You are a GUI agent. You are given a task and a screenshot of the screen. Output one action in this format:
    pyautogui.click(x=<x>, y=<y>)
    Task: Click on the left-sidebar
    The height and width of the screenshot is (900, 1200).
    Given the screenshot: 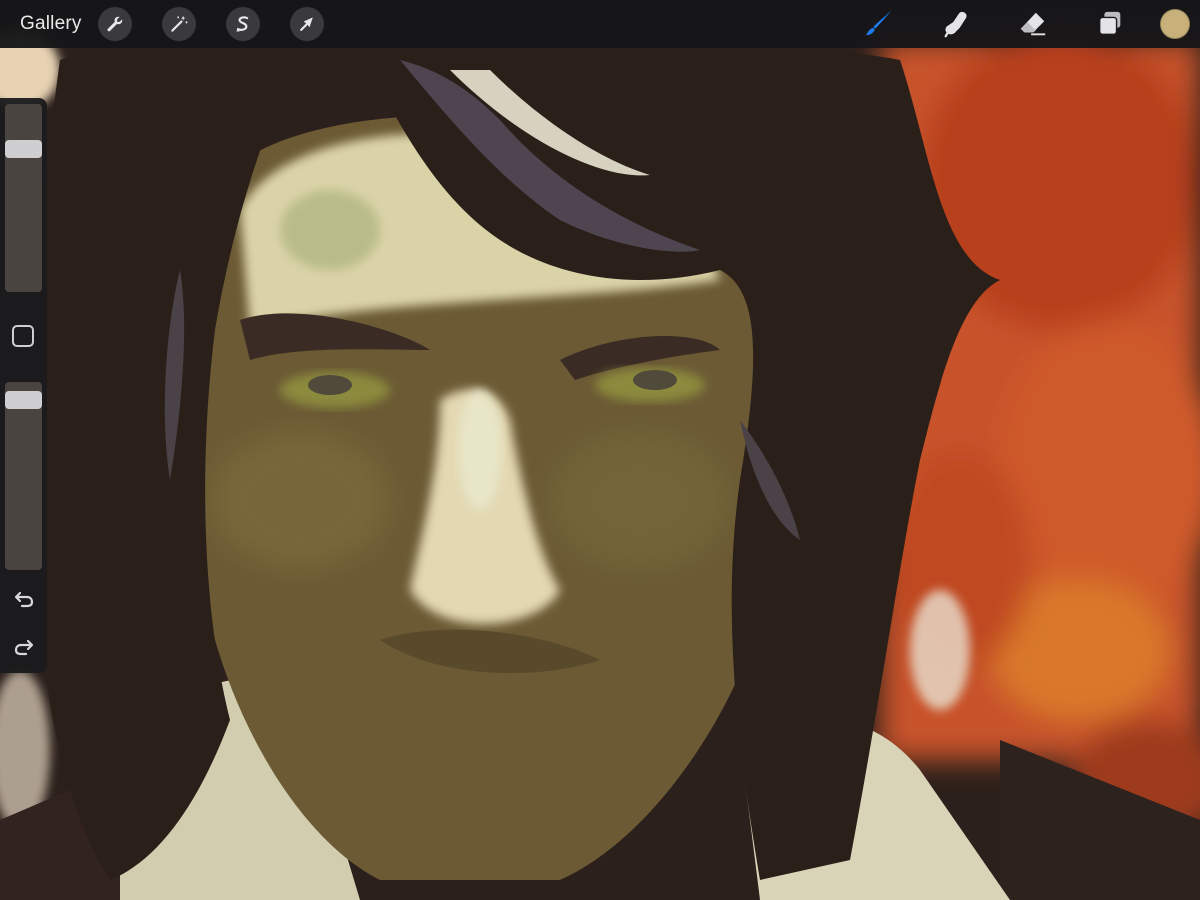 What is the action you would take?
    pyautogui.click(x=23, y=385)
    